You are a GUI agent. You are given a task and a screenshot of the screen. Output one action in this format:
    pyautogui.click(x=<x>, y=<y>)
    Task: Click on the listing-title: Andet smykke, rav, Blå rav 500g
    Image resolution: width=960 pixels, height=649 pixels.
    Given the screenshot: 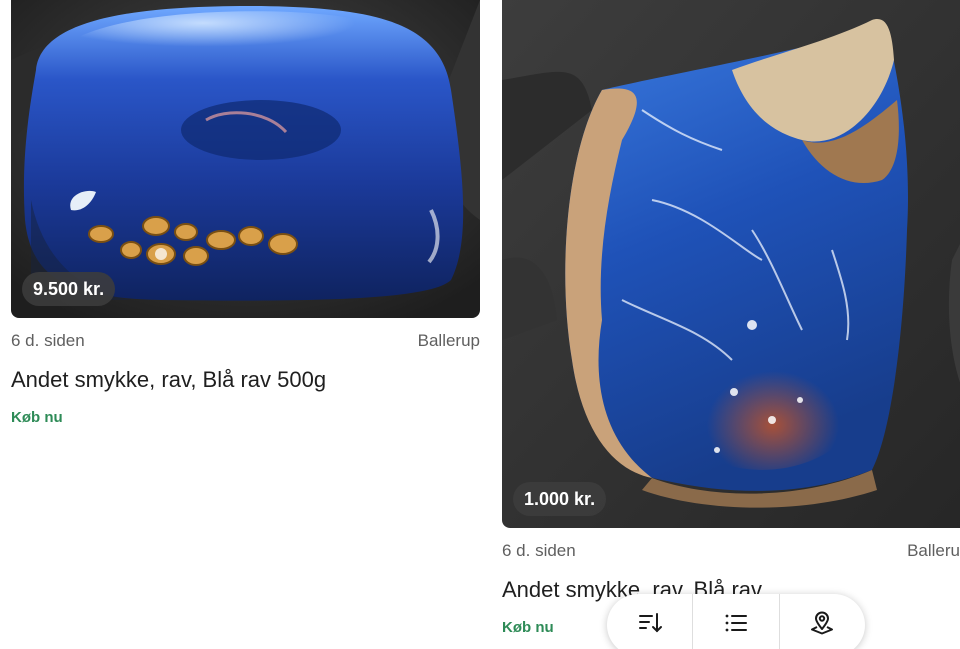 What is the action you would take?
    pyautogui.click(x=245, y=380)
    